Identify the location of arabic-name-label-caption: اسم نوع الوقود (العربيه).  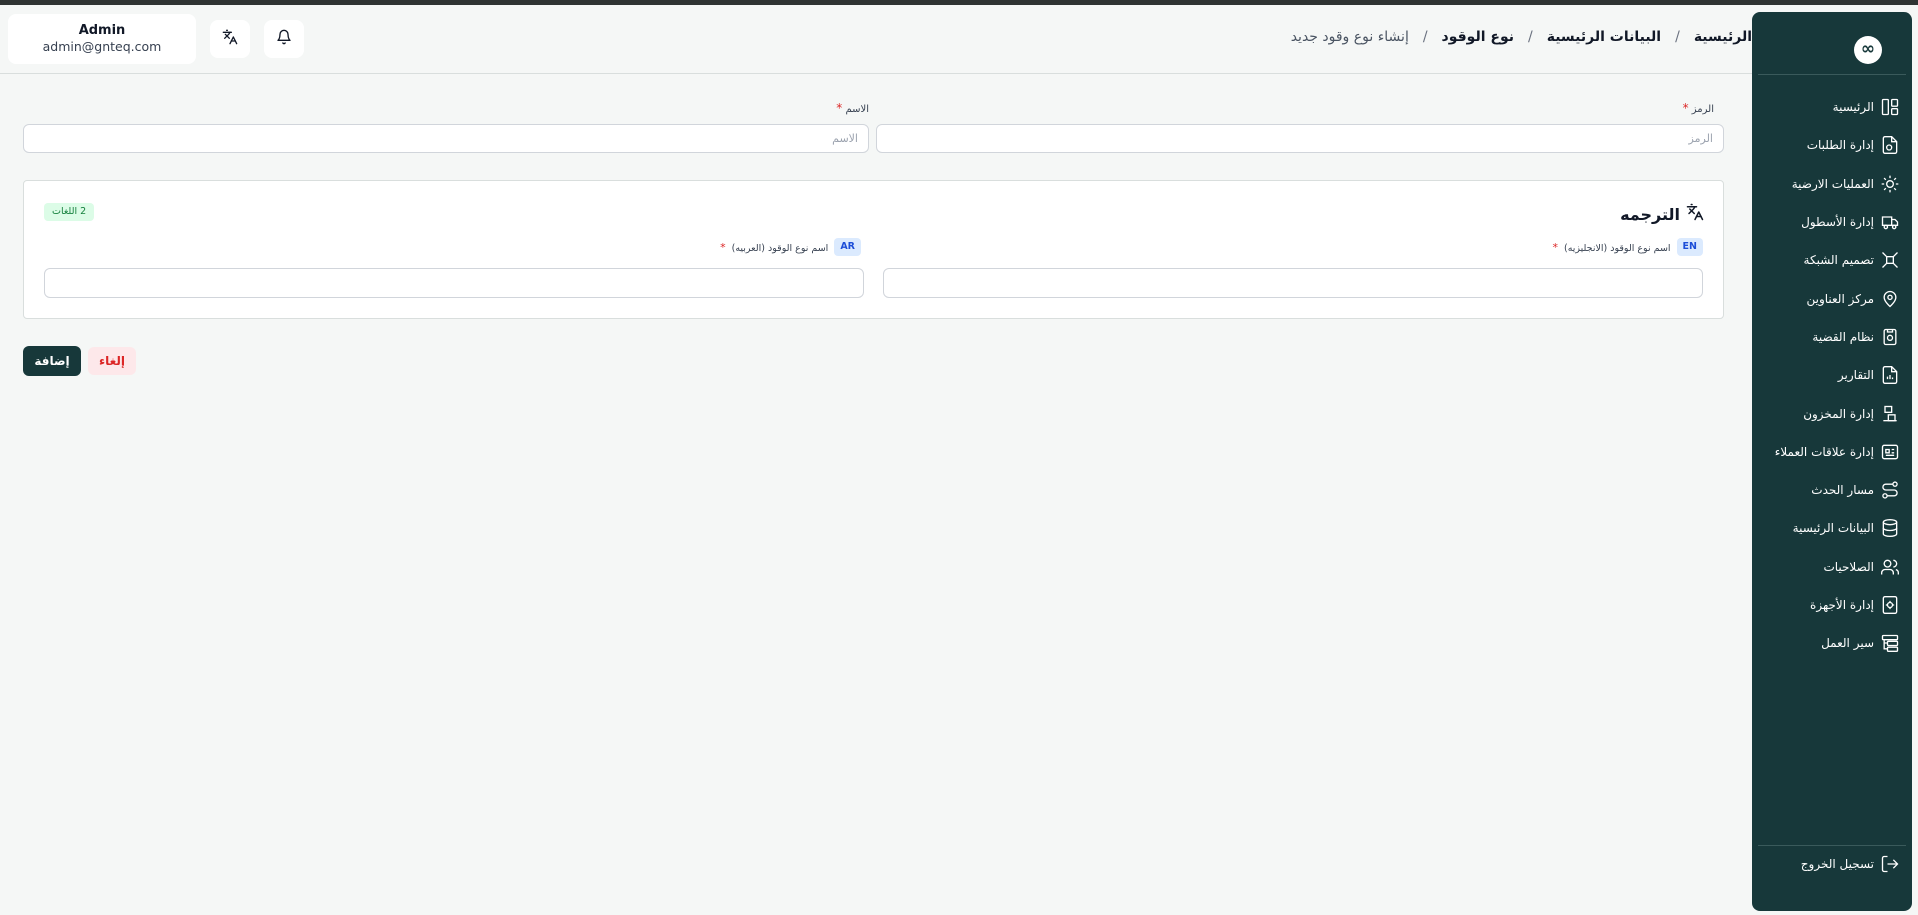
(780, 248).